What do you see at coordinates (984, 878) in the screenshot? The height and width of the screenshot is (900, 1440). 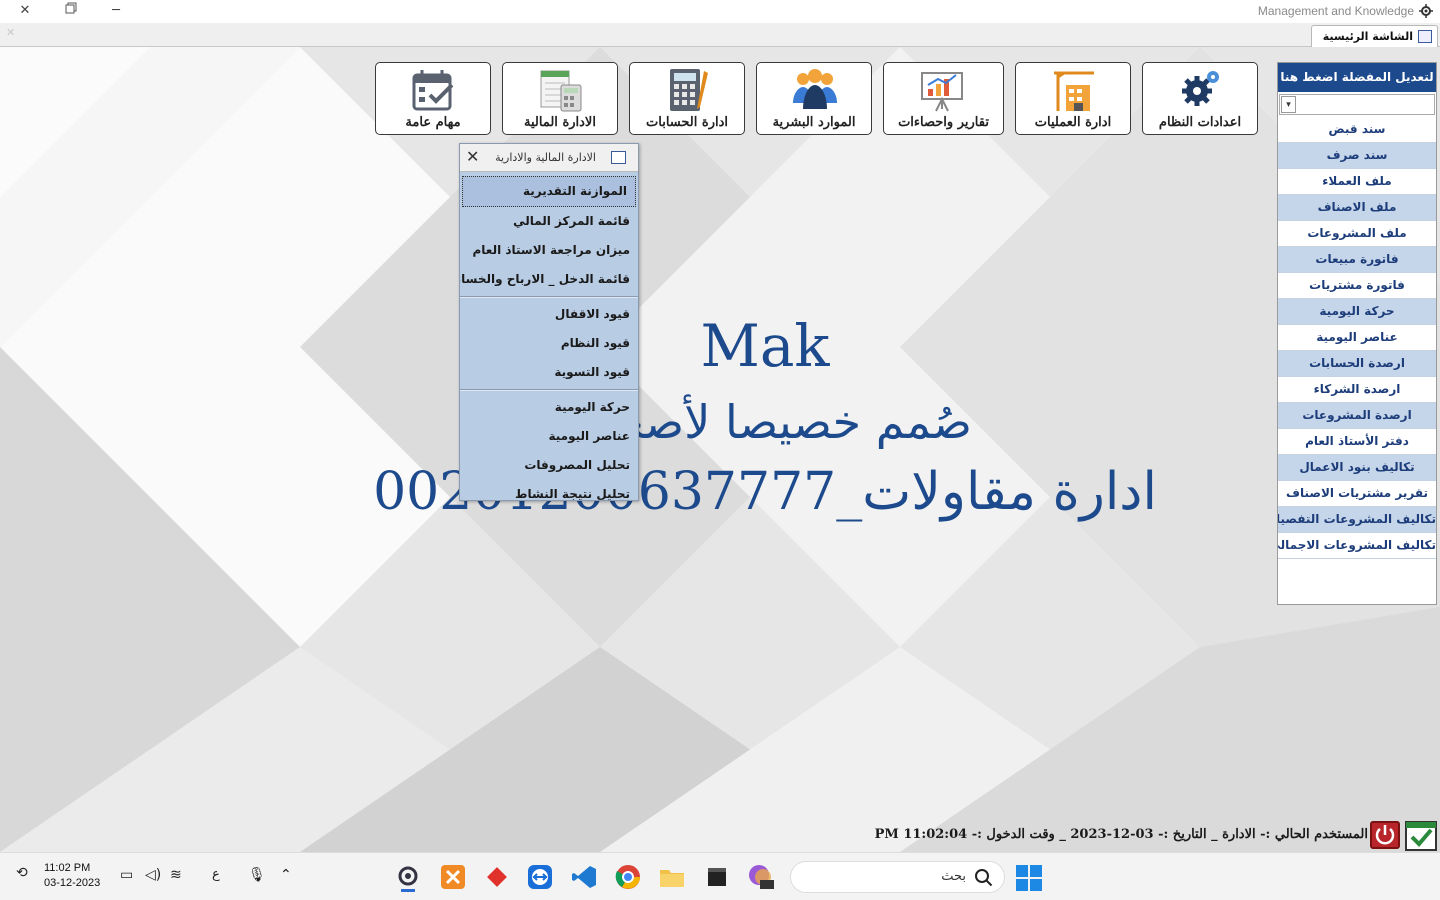 I see `search-icon` at bounding box center [984, 878].